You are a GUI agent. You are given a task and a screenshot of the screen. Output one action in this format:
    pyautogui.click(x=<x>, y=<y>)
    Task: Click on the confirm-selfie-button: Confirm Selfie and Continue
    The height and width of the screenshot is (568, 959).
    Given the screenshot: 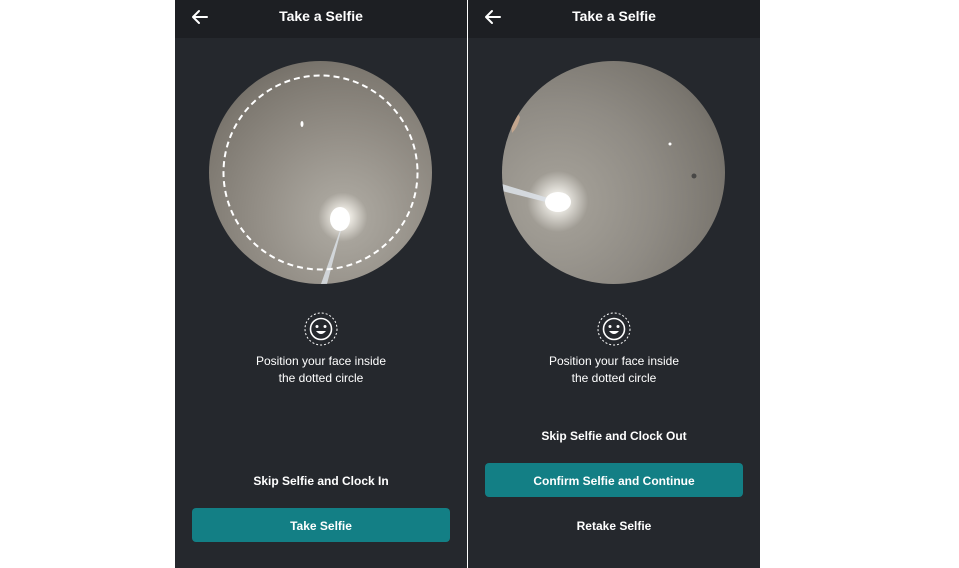 What is the action you would take?
    pyautogui.click(x=614, y=480)
    